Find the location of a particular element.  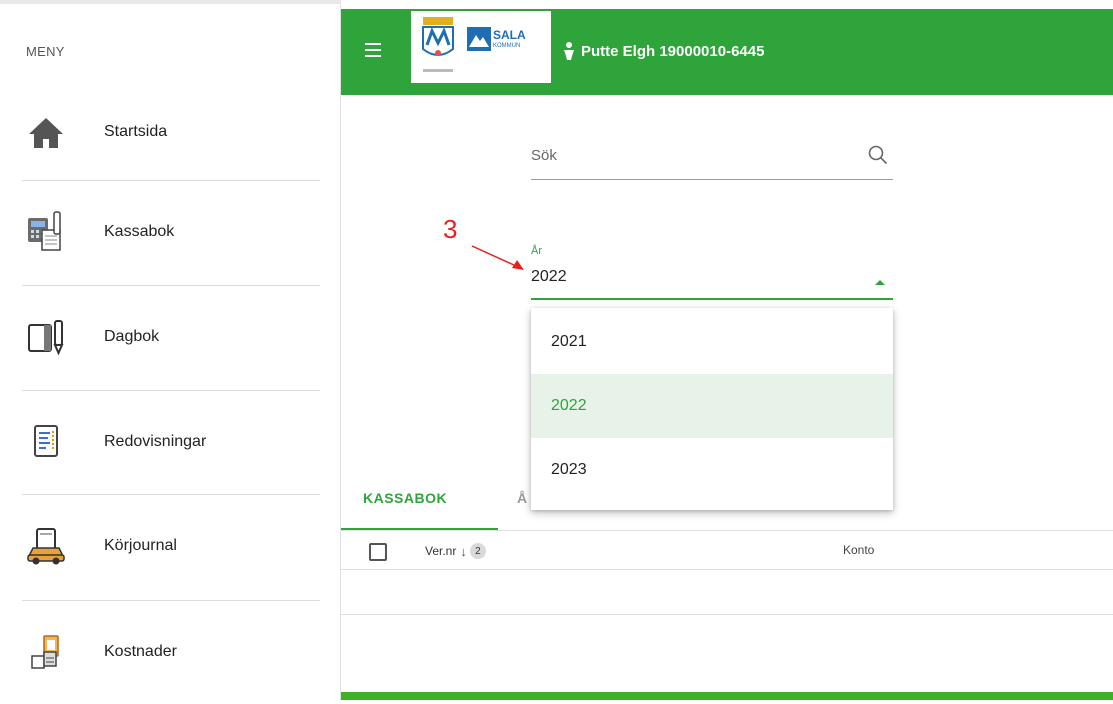

sort-down-arrow-icon: ↓ is located at coordinates (463, 551).